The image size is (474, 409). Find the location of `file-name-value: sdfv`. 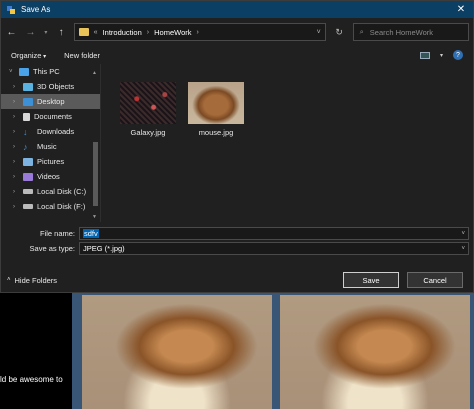

file-name-value: sdfv is located at coordinates (91, 233).